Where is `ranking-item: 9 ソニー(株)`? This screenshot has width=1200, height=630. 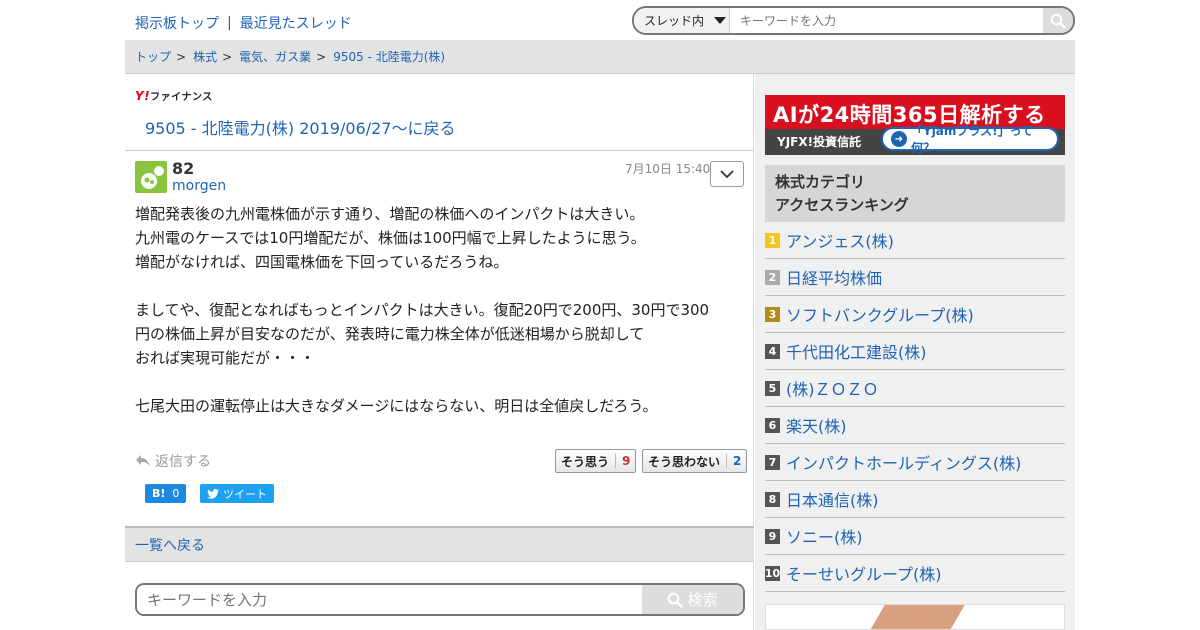 ranking-item: 9 ソニー(株) is located at coordinates (915, 536).